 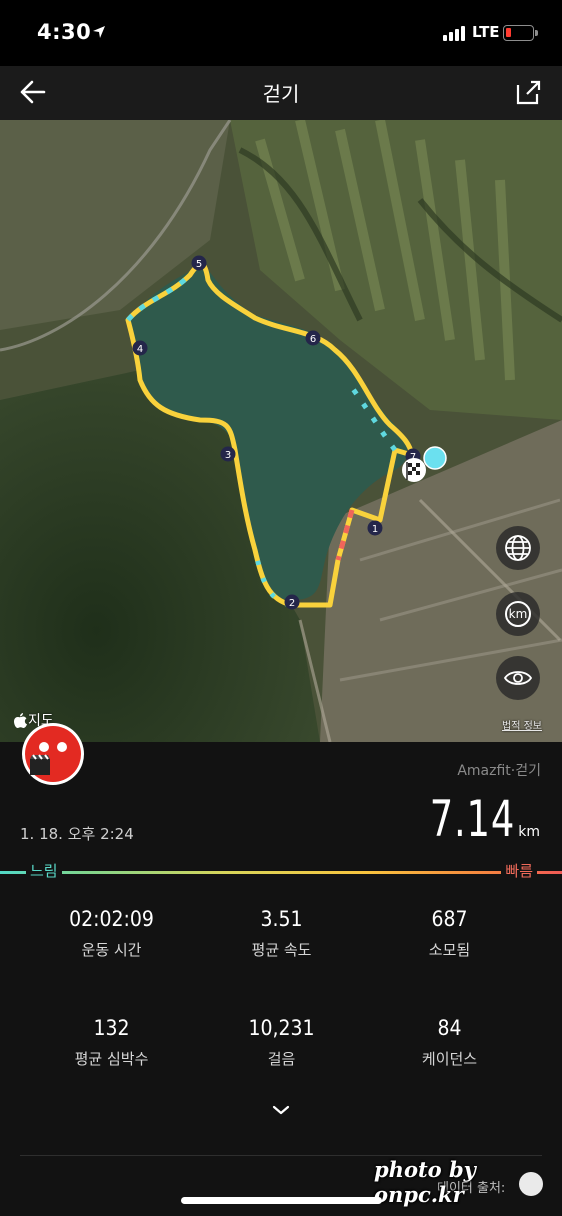 I want to click on photo-watermark: photo by onpc.kr, so click(x=425, y=1182).